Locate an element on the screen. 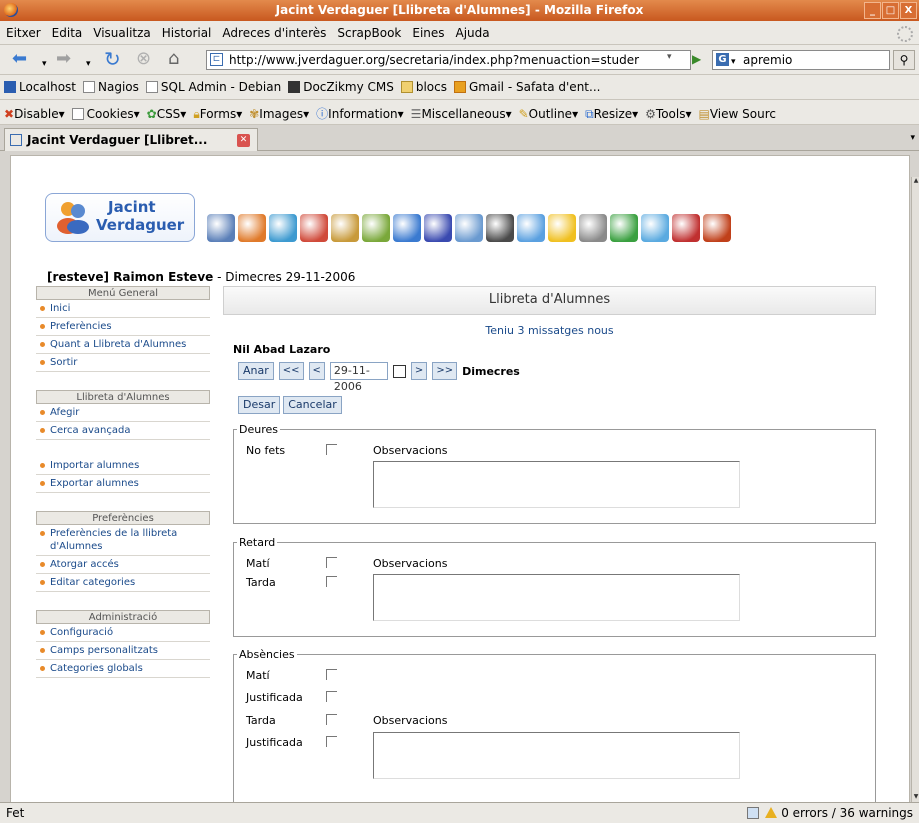 The image size is (919, 823). webdev-tools: ⚙Tools▾ is located at coordinates (667, 111).